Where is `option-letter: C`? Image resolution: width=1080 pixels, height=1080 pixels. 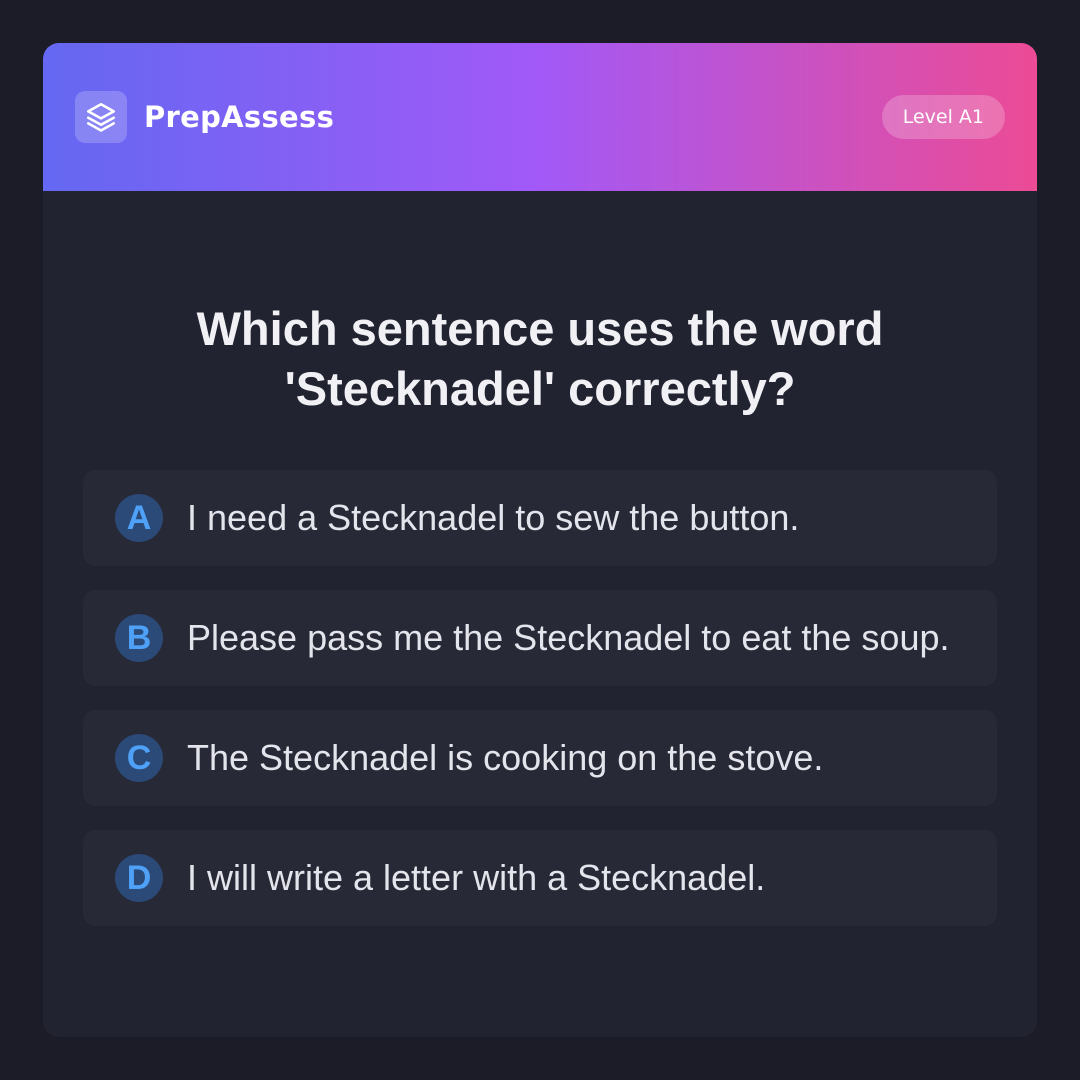
option-letter: C is located at coordinates (139, 758).